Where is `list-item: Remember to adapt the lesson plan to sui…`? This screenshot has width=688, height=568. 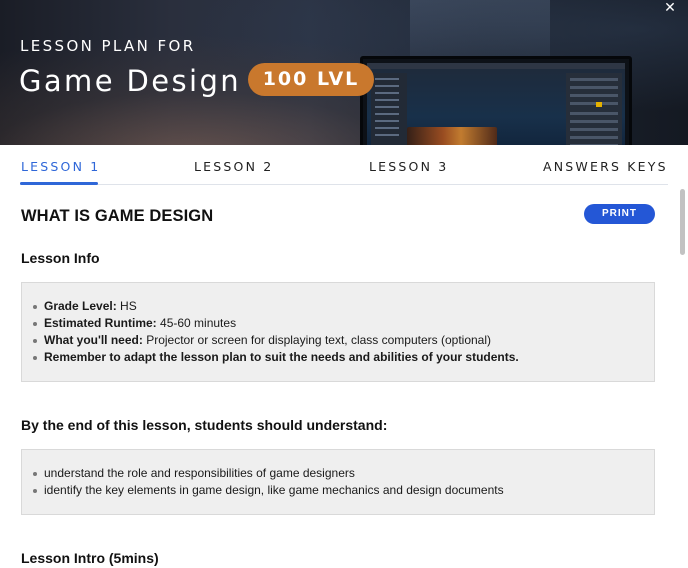
list-item: Remember to adapt the lesson plan to sui… is located at coordinates (338, 357).